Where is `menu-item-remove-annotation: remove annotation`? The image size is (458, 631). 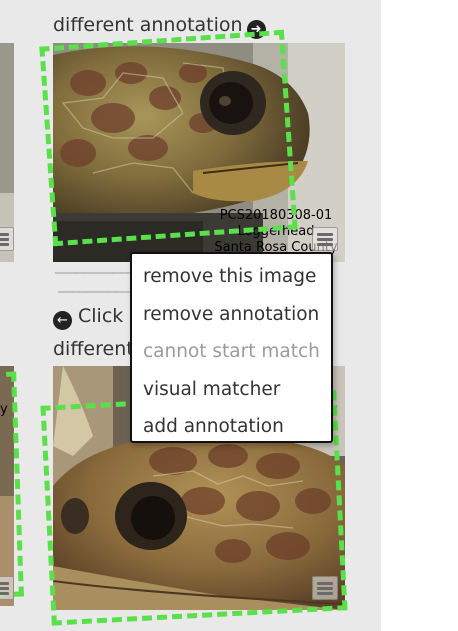 menu-item-remove-annotation: remove annotation is located at coordinates (231, 315).